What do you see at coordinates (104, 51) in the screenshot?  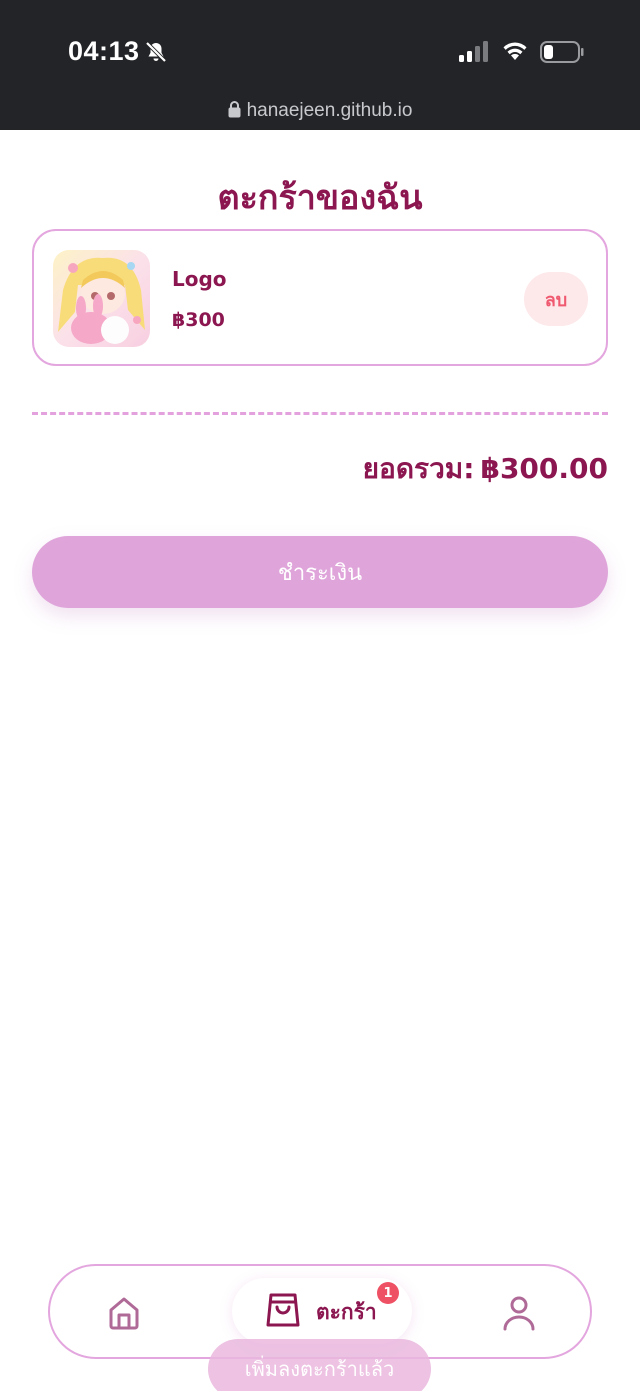 I see `status-time: 04:13` at bounding box center [104, 51].